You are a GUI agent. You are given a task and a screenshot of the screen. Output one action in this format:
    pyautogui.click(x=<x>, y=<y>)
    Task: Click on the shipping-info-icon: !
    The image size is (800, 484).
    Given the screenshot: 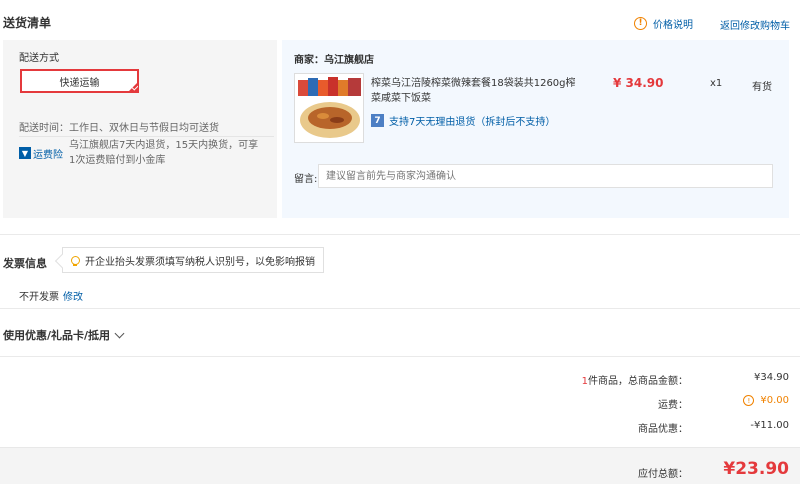 What is the action you would take?
    pyautogui.click(x=749, y=400)
    